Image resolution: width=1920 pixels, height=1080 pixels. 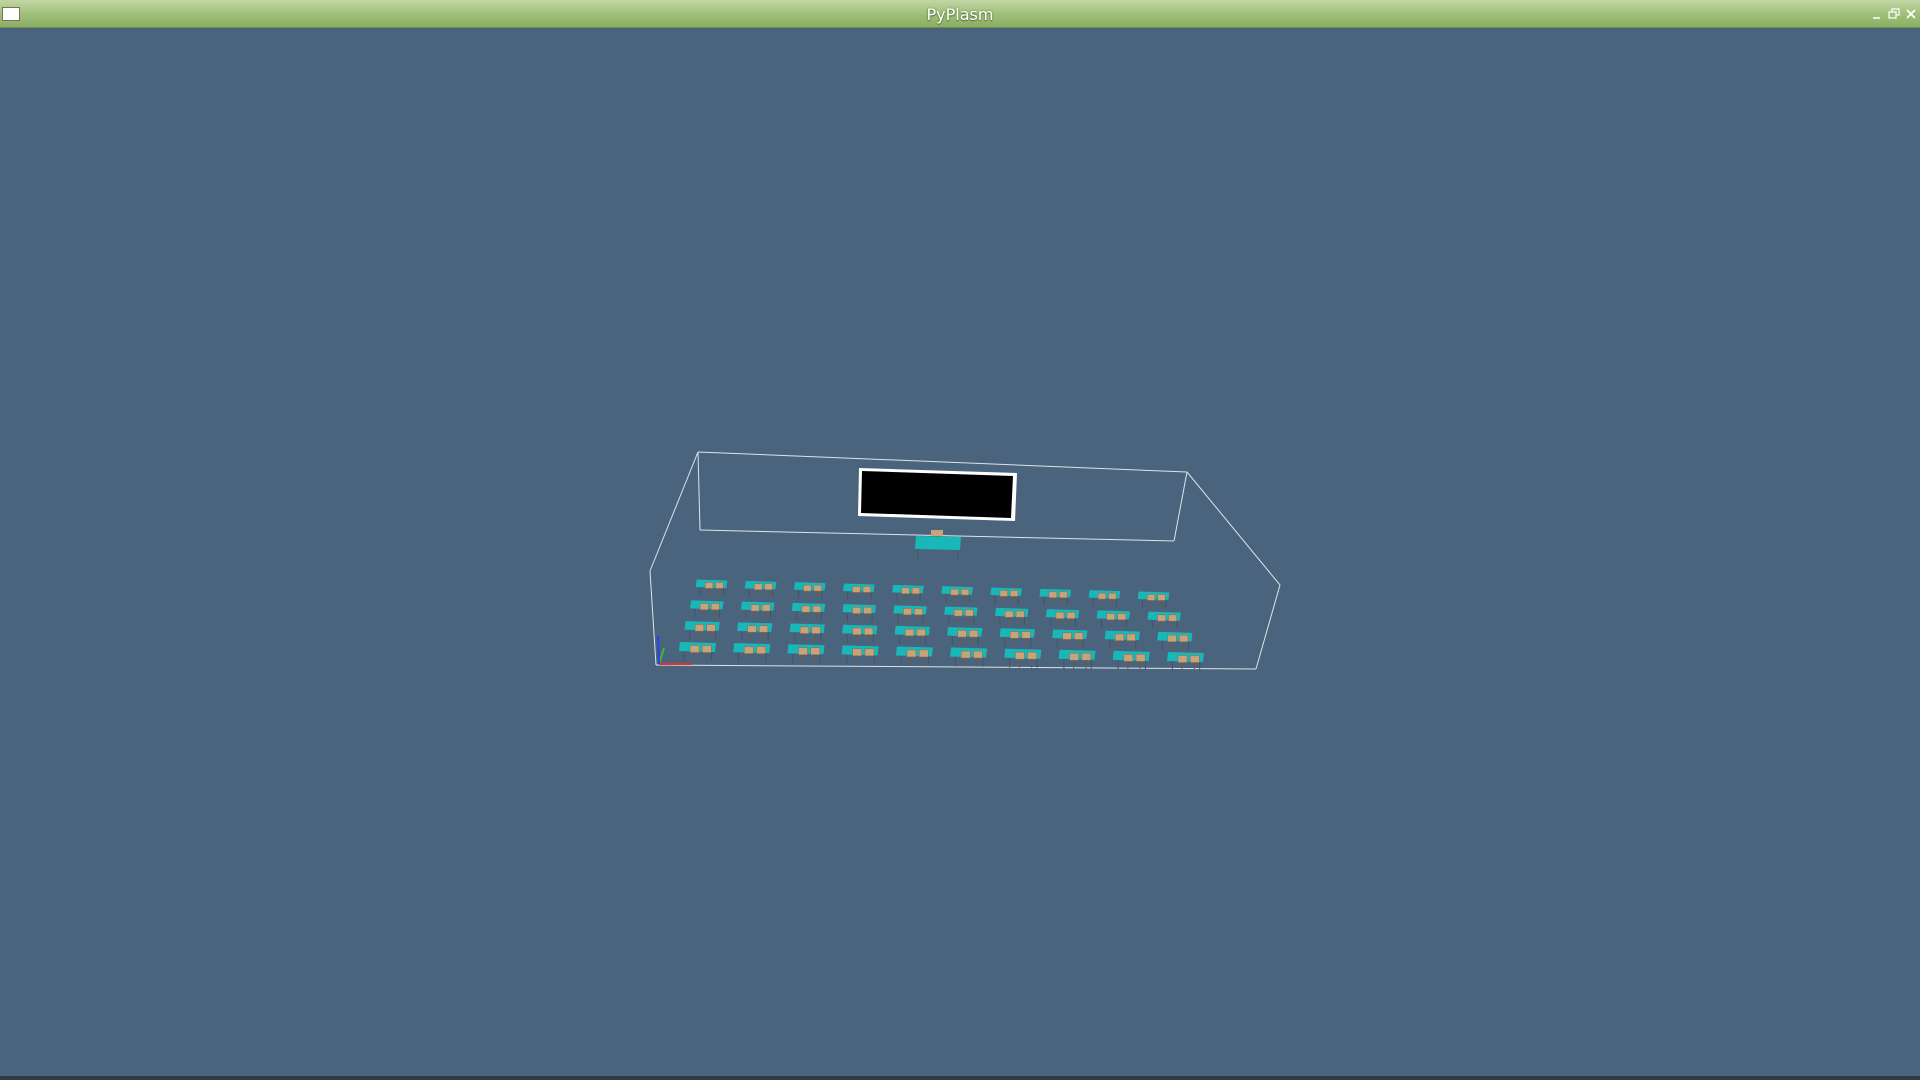 I want to click on window-title: PyPlasm, so click(x=960, y=14).